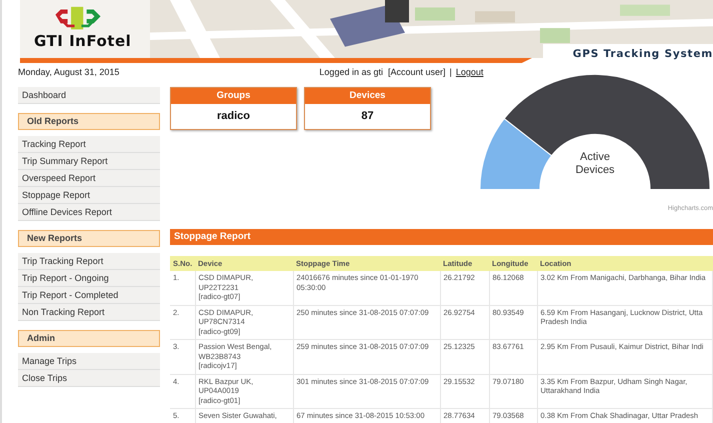 This screenshot has height=423, width=713. I want to click on sidebar-item: Trip Report - Completed, so click(89, 295).